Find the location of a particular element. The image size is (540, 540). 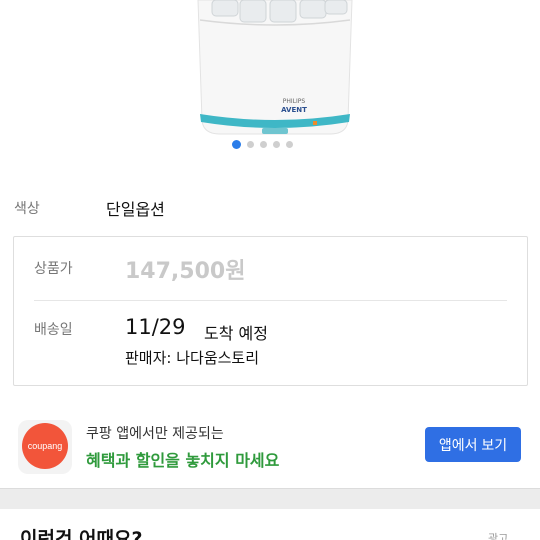

coupang-logo: coupang is located at coordinates (45, 446).